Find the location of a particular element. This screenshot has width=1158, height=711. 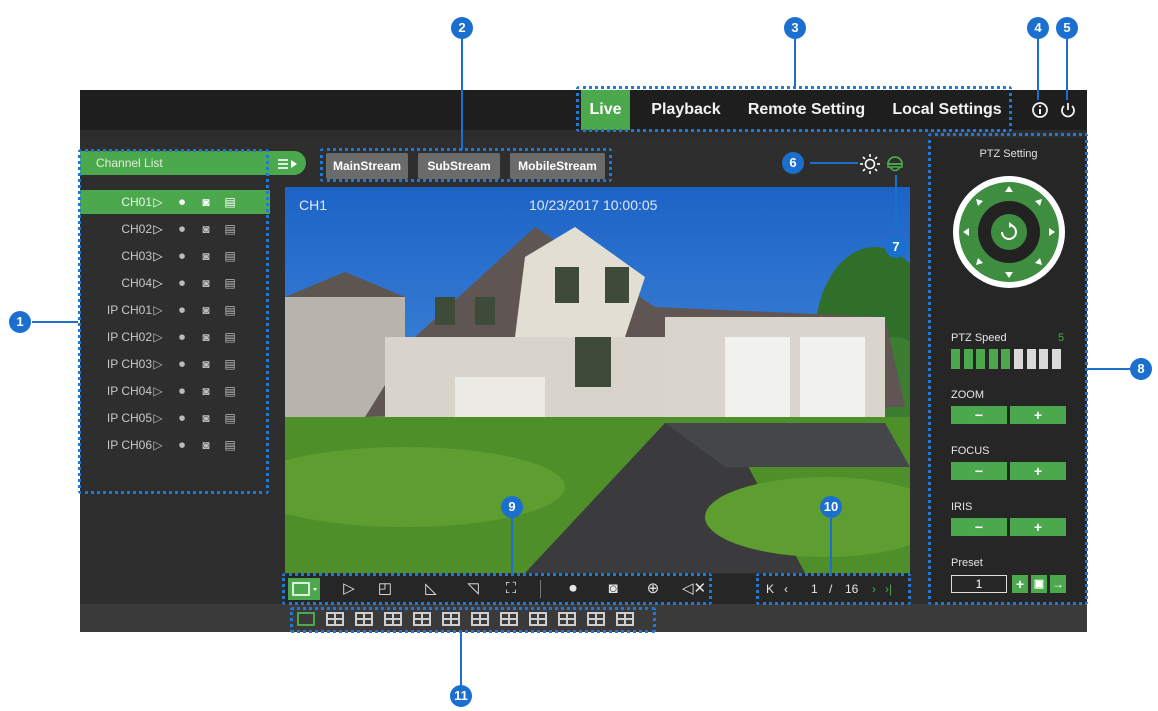

callout-10: 10 is located at coordinates (831, 507).